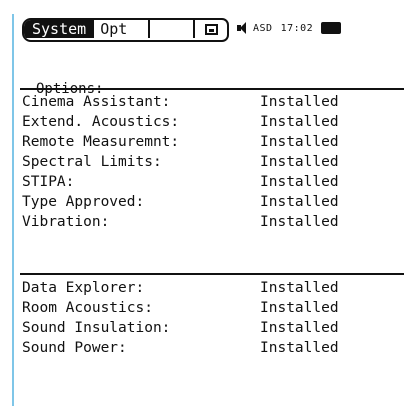  I want to click on list-item: Room Acoustics: Installed, so click(207, 308).